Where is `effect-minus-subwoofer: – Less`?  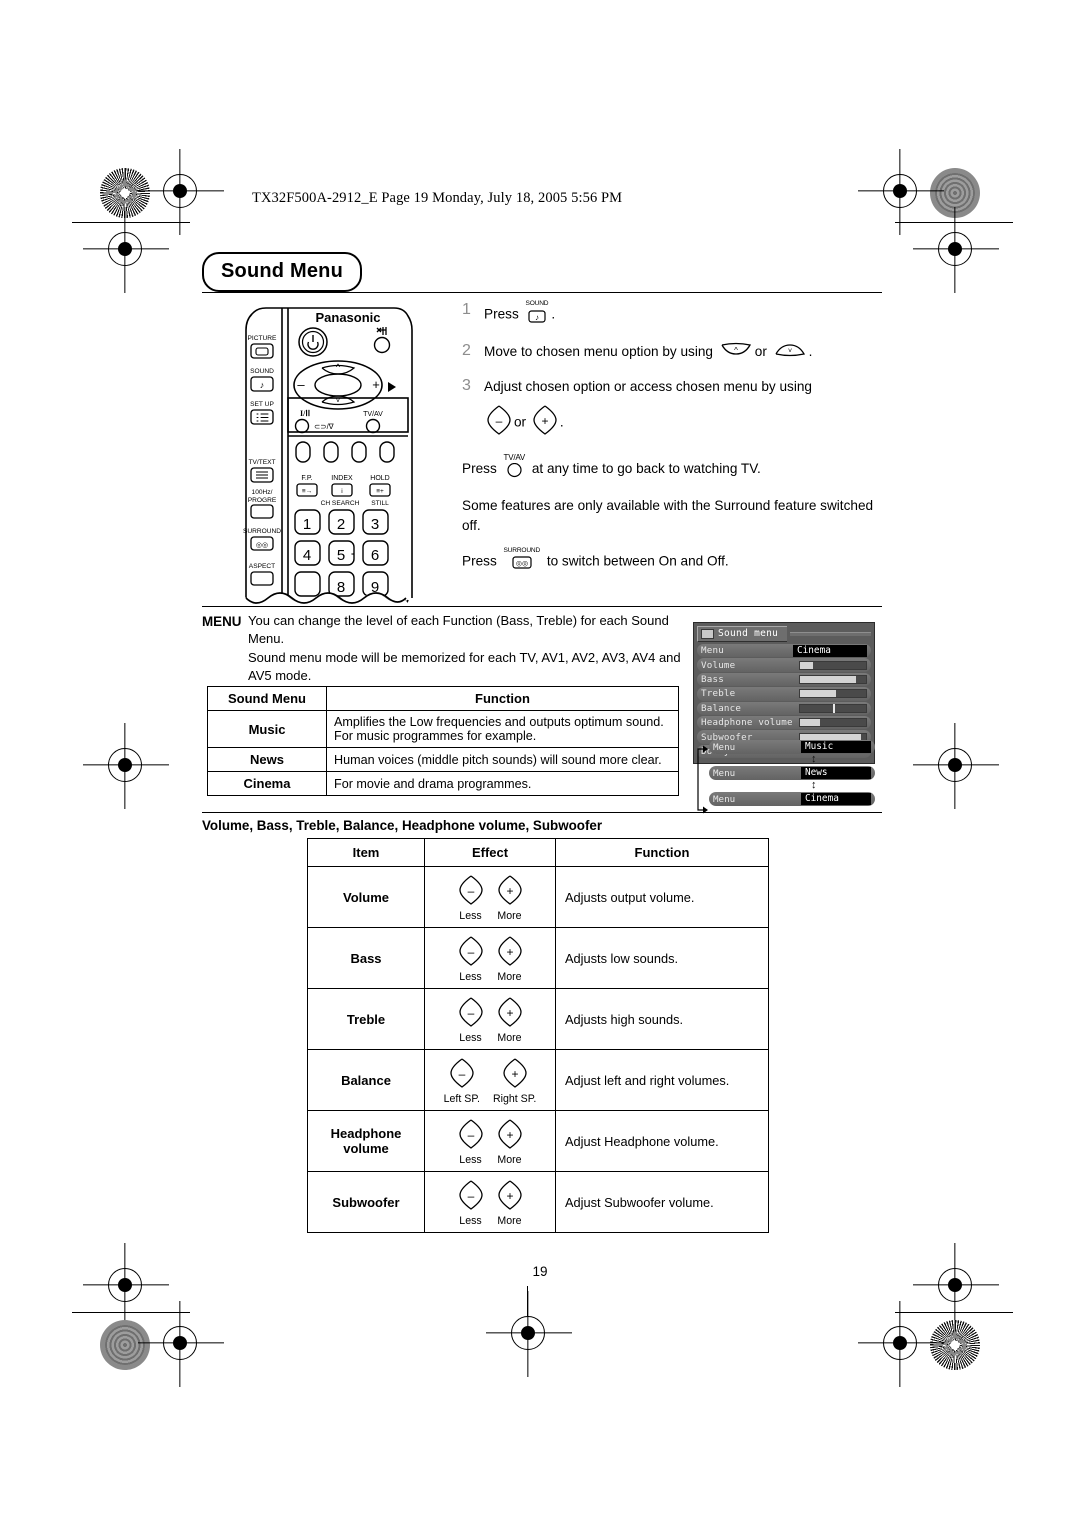
effect-minus-subwoofer: – Less is located at coordinates (471, 1203).